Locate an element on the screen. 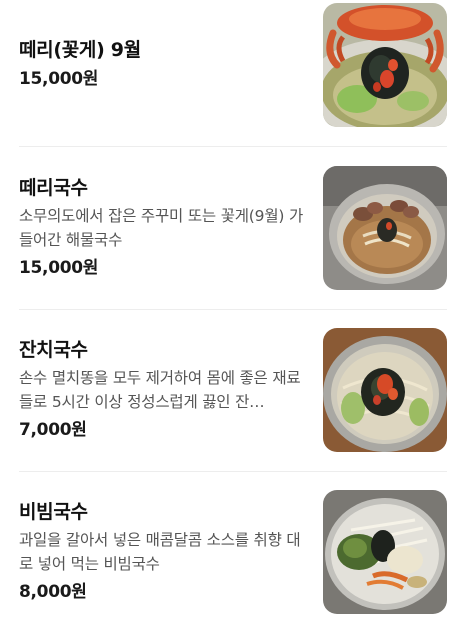 The width and height of the screenshot is (466, 630). spicy-mixed-noodle-photo is located at coordinates (385, 552).